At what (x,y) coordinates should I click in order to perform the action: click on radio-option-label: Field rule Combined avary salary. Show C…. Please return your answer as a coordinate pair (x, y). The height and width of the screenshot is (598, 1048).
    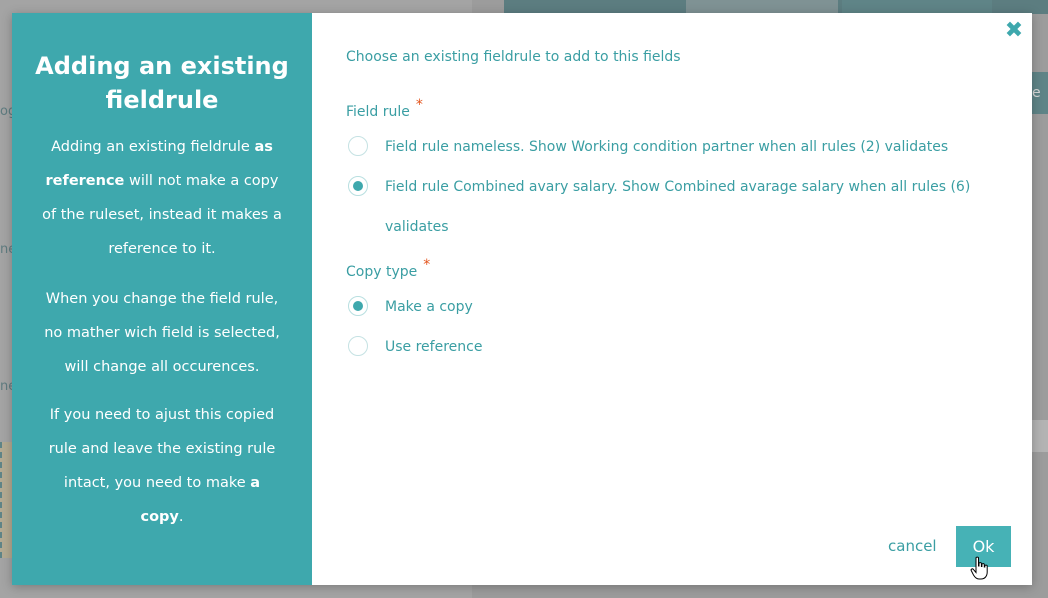
    Looking at the image, I should click on (678, 207).